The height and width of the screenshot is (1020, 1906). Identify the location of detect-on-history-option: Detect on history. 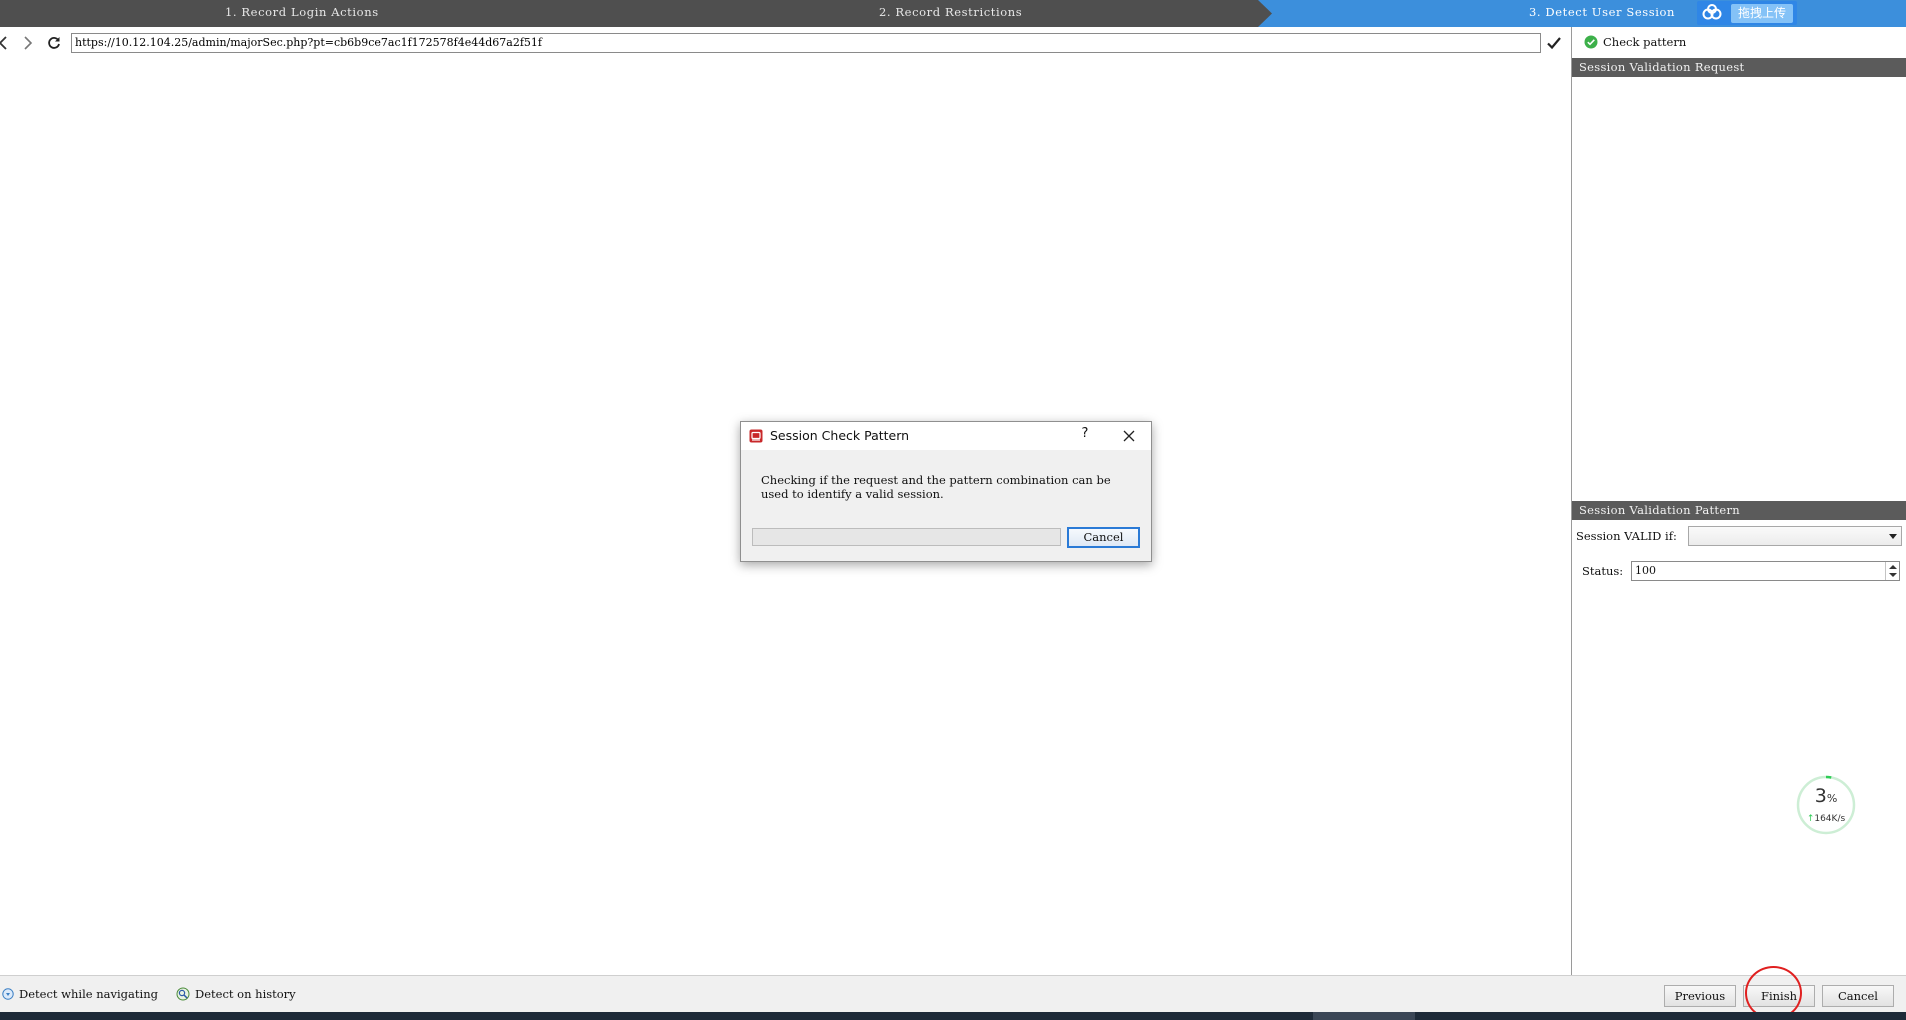
(236, 994).